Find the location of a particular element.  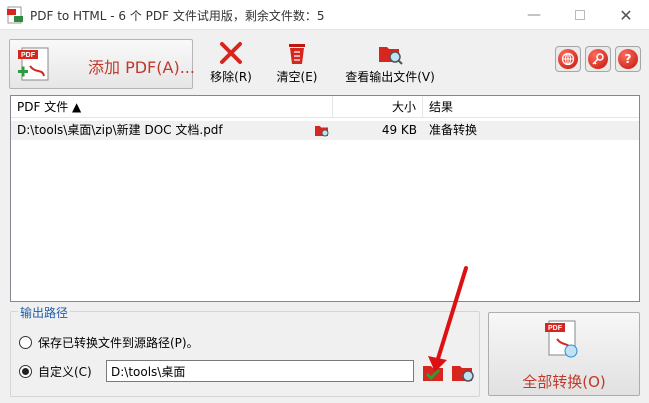

recycle-bin-icon is located at coordinates (297, 54).